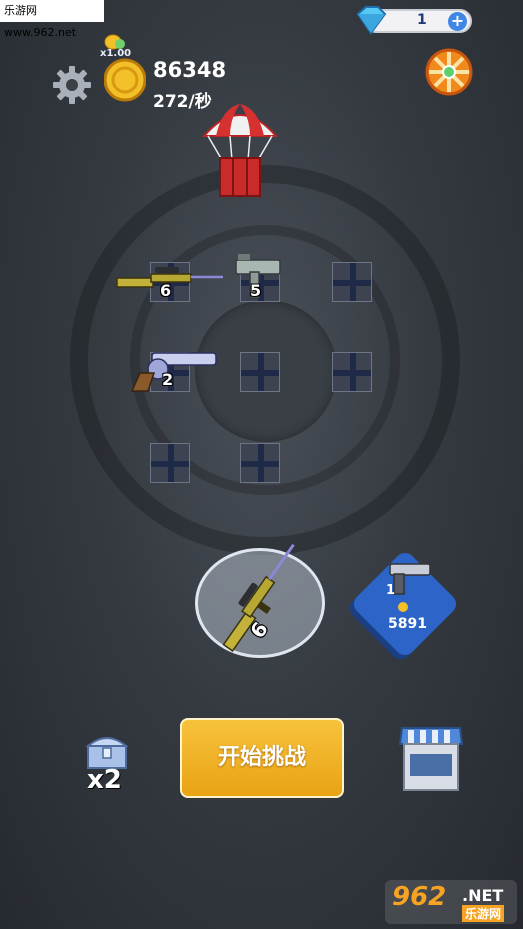 Image resolution: width=523 pixels, height=929 pixels. I want to click on weapon-level-badge: 6, so click(166, 290).